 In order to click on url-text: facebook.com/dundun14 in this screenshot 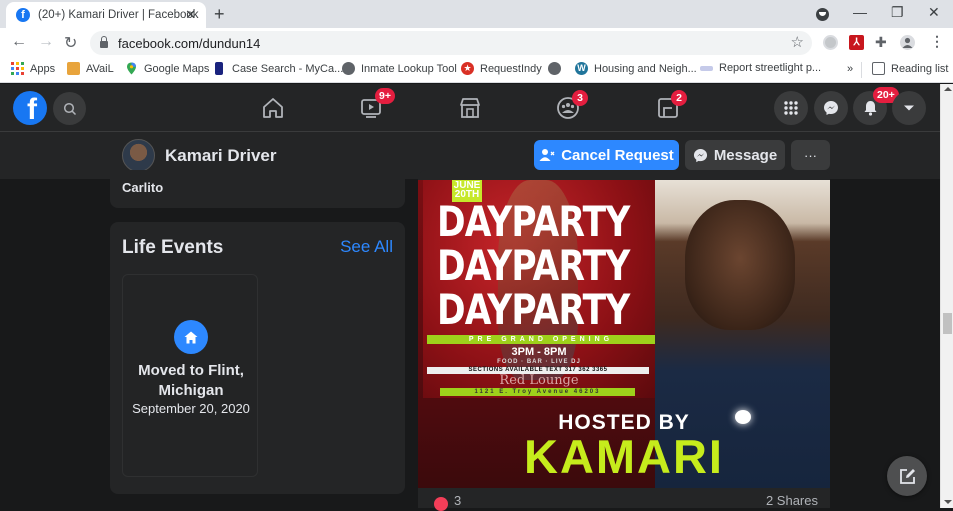, I will do `click(189, 43)`.